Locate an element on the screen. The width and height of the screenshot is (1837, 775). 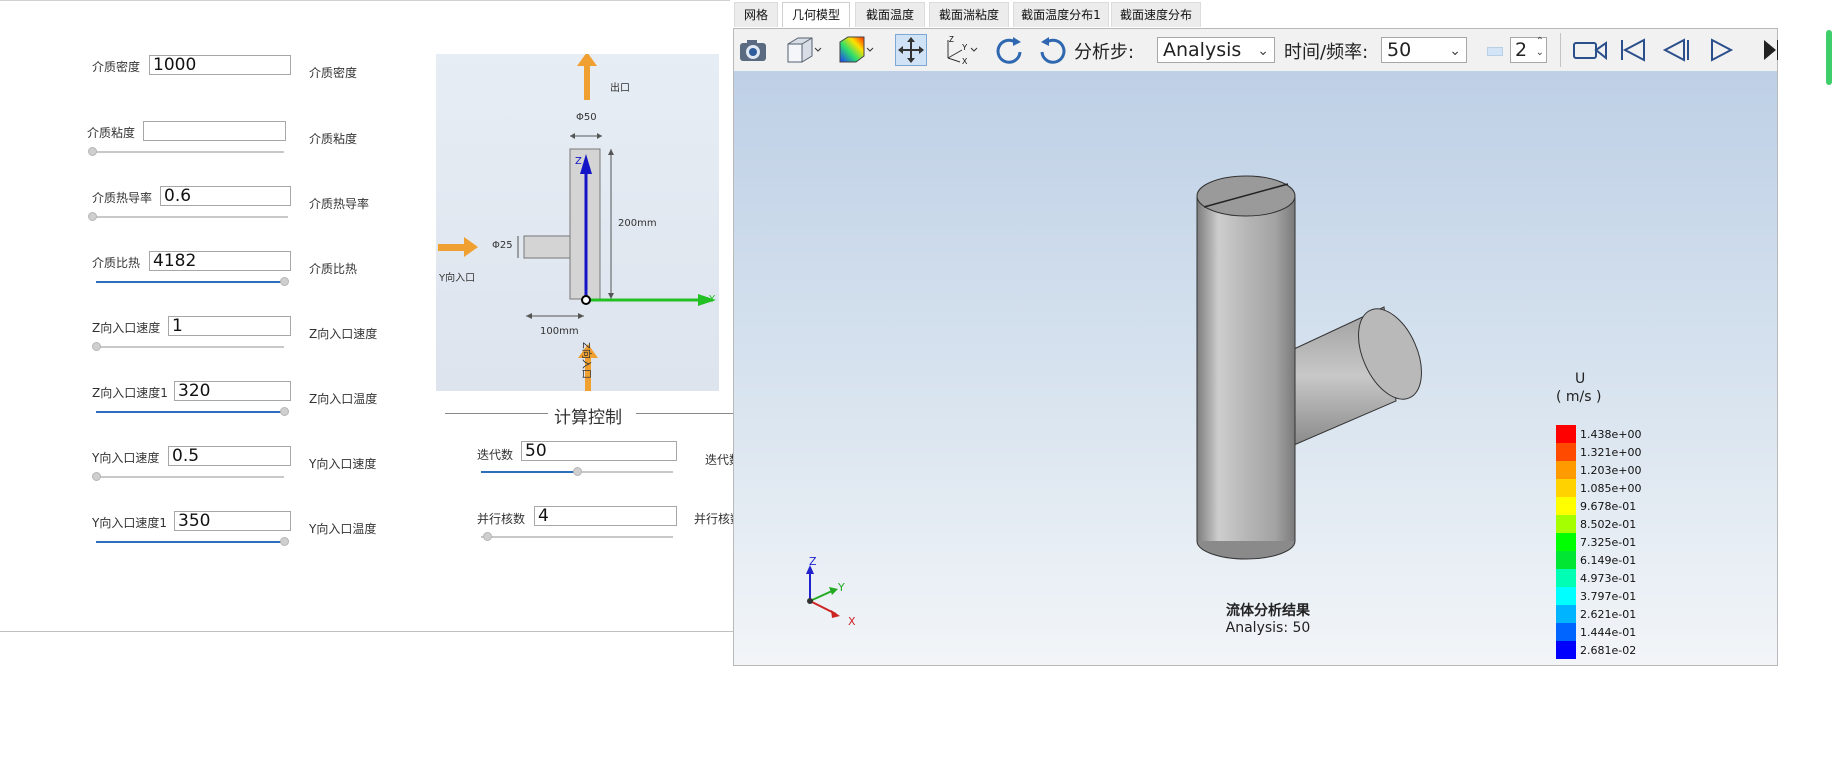
param-right-label: 介质热导率 is located at coordinates (339, 204).